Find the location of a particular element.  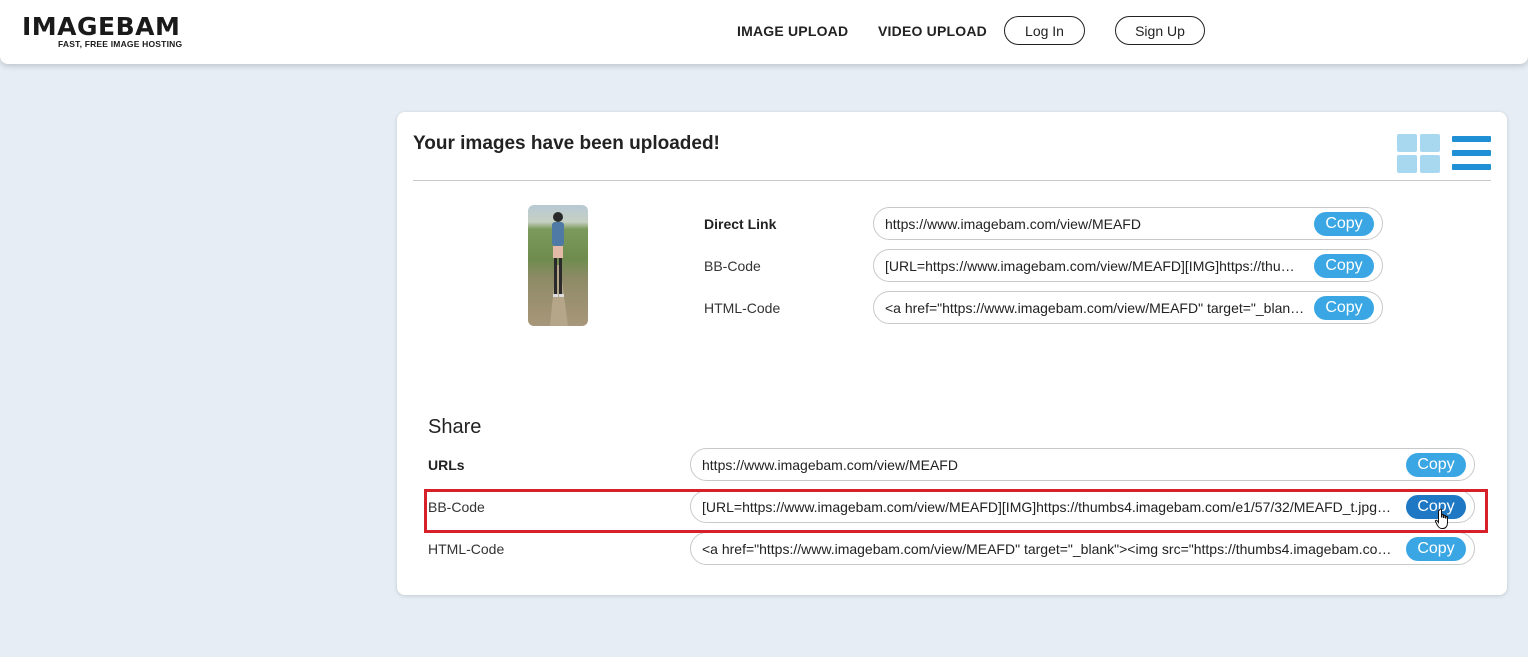

share-bb-code-label: BB-Code is located at coordinates (456, 507).